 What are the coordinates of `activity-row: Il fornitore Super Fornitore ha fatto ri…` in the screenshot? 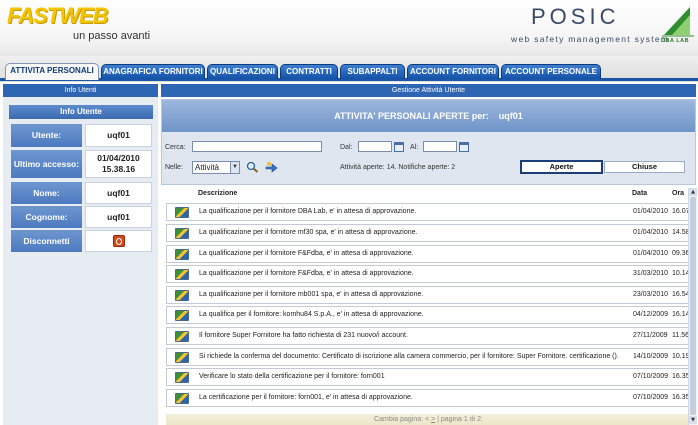 It's located at (428, 336).